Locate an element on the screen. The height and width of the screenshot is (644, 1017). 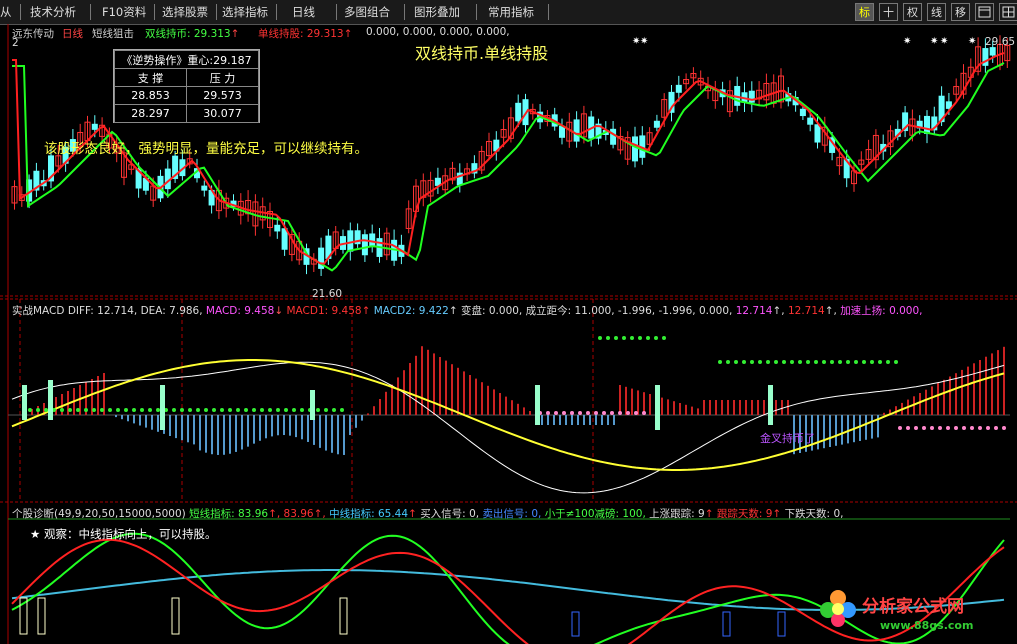
watermark-url: www.88gs.com is located at coordinates (927, 625).